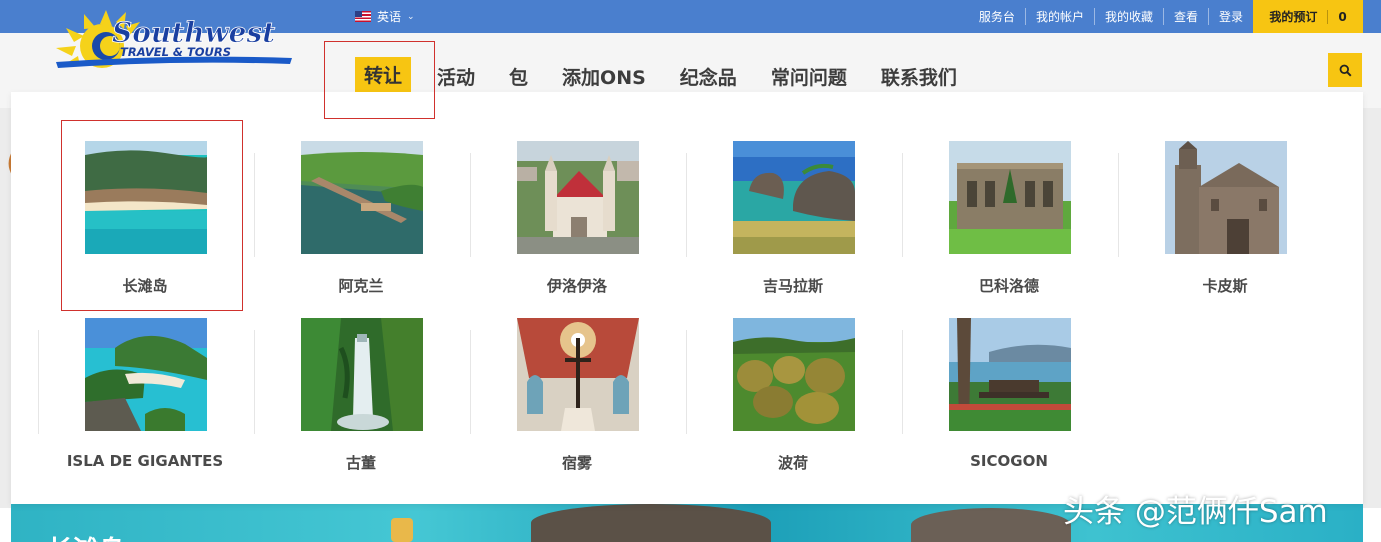  What do you see at coordinates (383, 76) in the screenshot?
I see `nav-item-transfers: 转让` at bounding box center [383, 76].